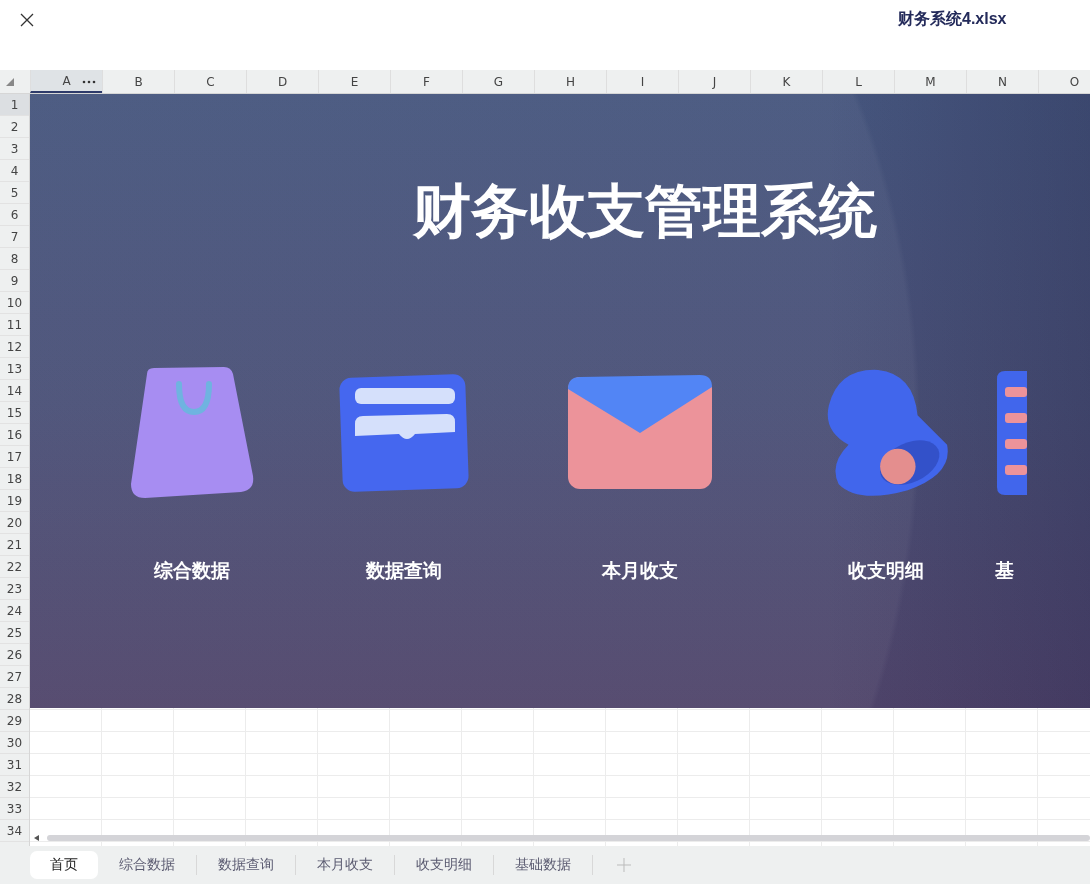 This screenshot has height=890, width=1090. I want to click on column-header: L, so click(858, 81).